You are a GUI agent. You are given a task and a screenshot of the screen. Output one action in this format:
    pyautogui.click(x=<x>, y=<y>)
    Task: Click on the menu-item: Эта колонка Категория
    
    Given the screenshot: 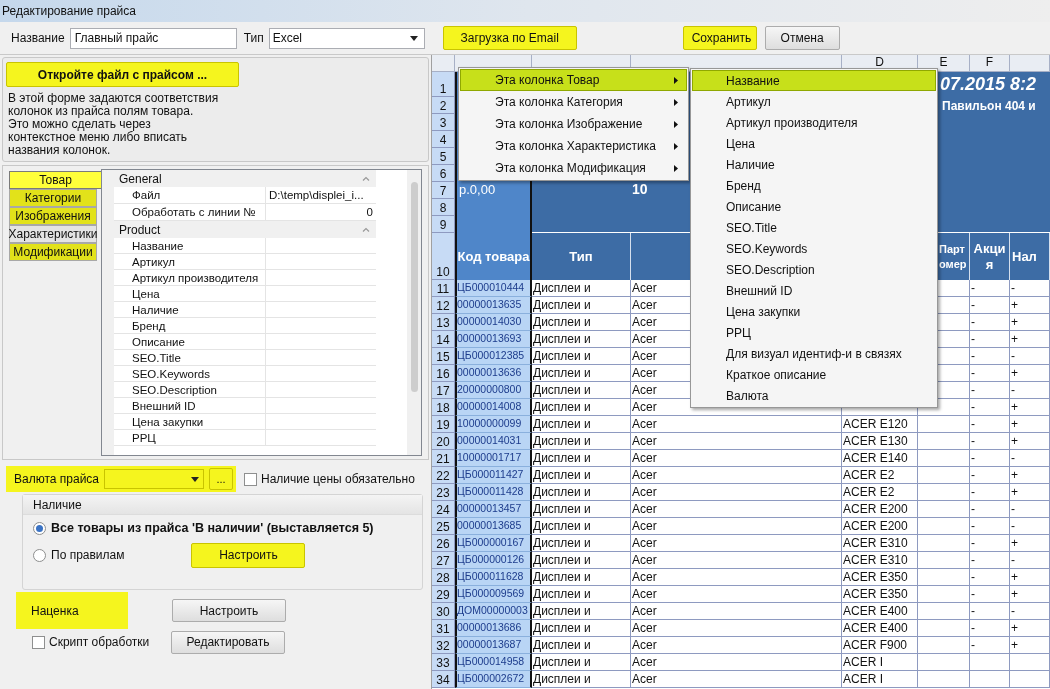 What is the action you would take?
    pyautogui.click(x=573, y=102)
    